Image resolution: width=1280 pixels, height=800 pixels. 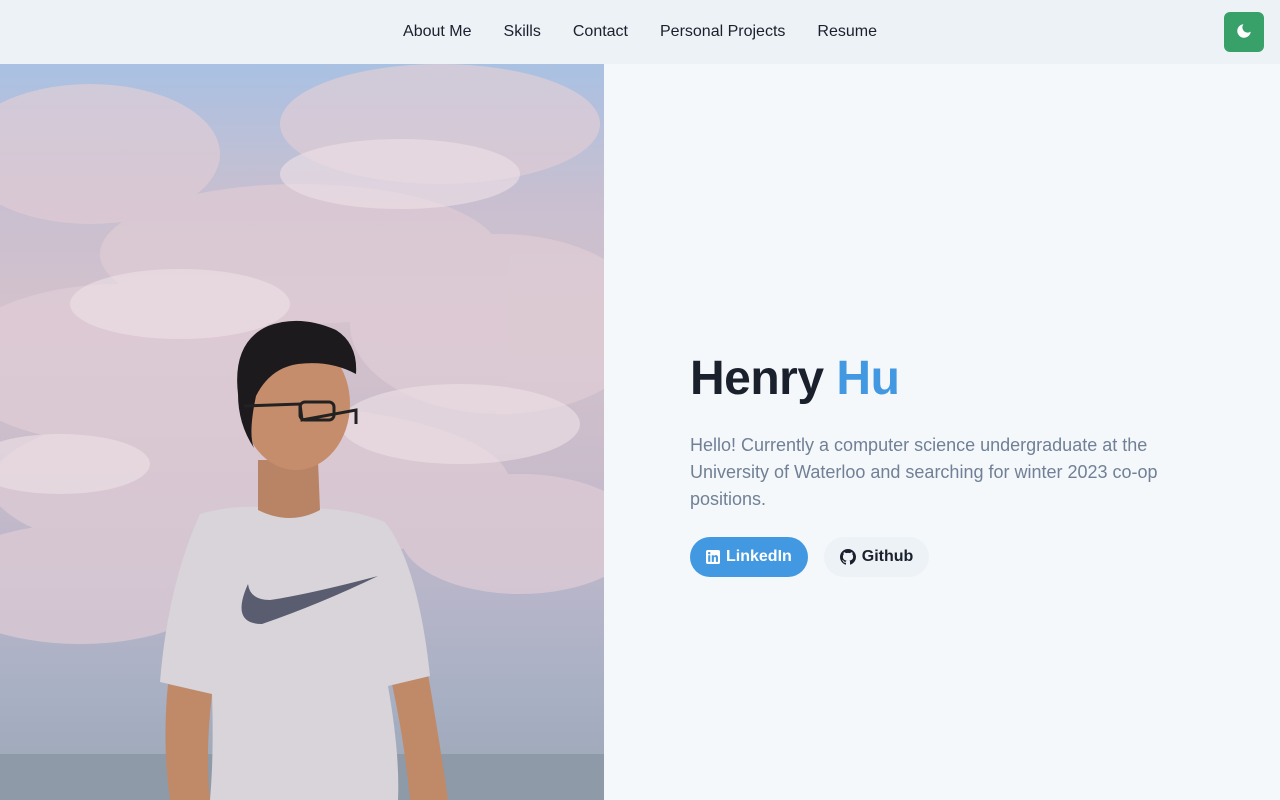 I want to click on linkedin-label: LinkedIn, so click(x=759, y=556).